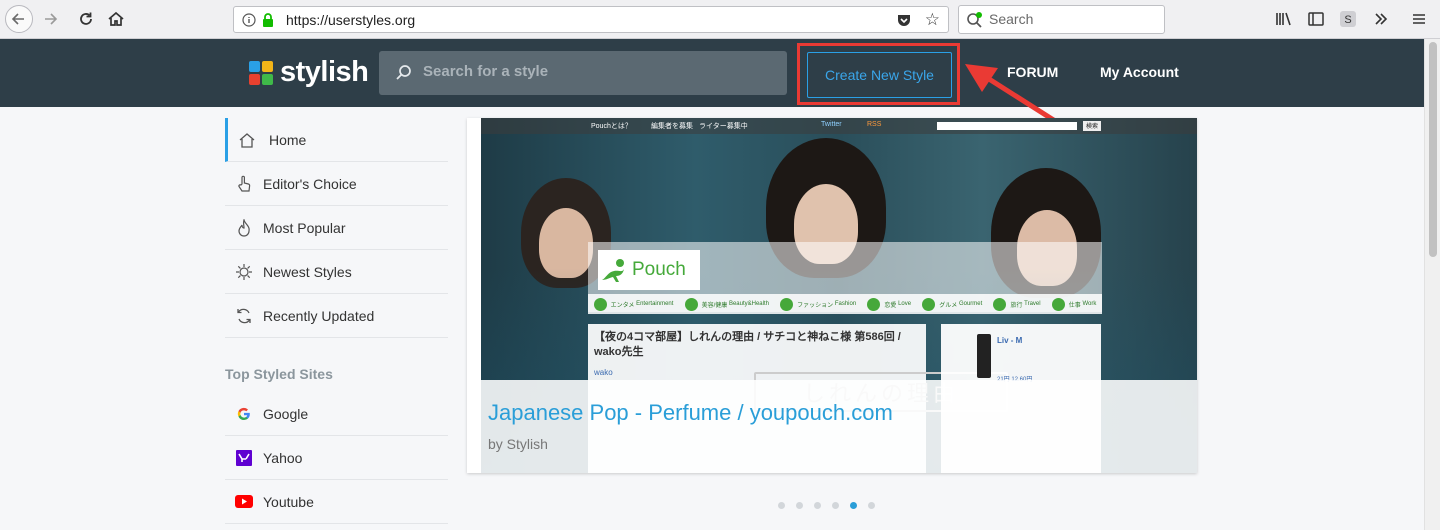 The width and height of the screenshot is (1440, 530). I want to click on sidebar-site-label: Yahoo, so click(283, 457).